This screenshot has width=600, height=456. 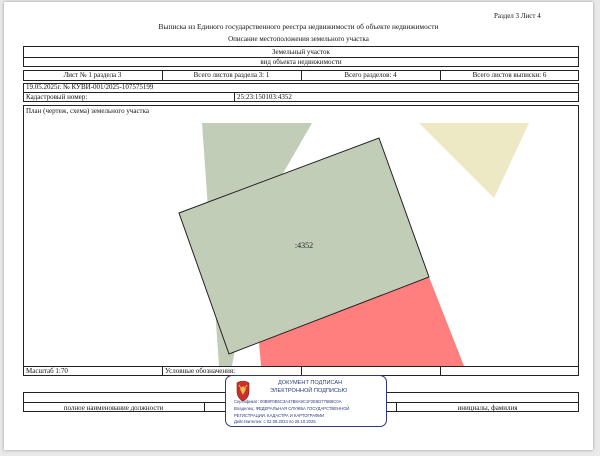 What do you see at coordinates (113, 408) in the screenshot?
I see `position-label: полное наименование должности` at bounding box center [113, 408].